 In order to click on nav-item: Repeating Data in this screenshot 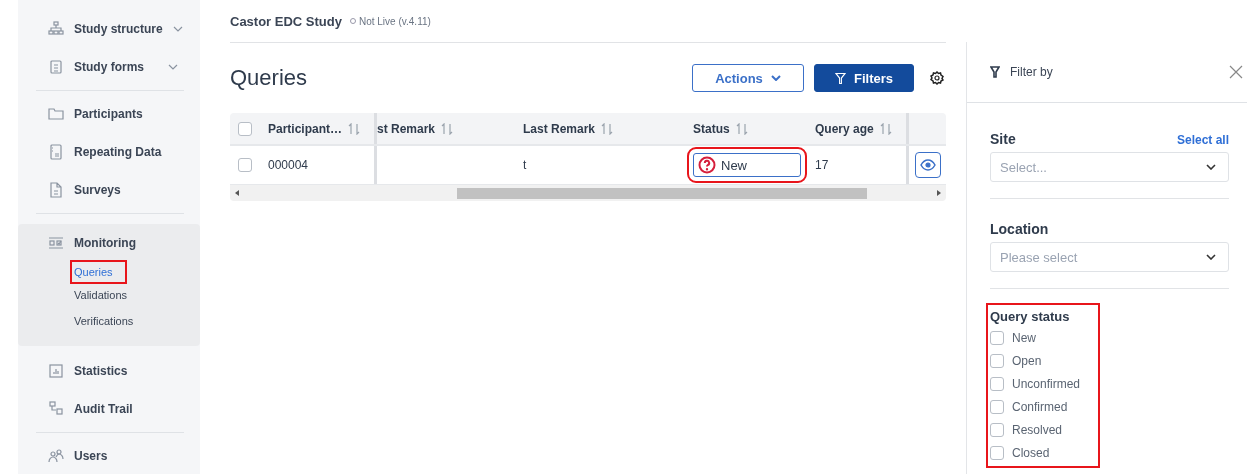, I will do `click(101, 152)`.